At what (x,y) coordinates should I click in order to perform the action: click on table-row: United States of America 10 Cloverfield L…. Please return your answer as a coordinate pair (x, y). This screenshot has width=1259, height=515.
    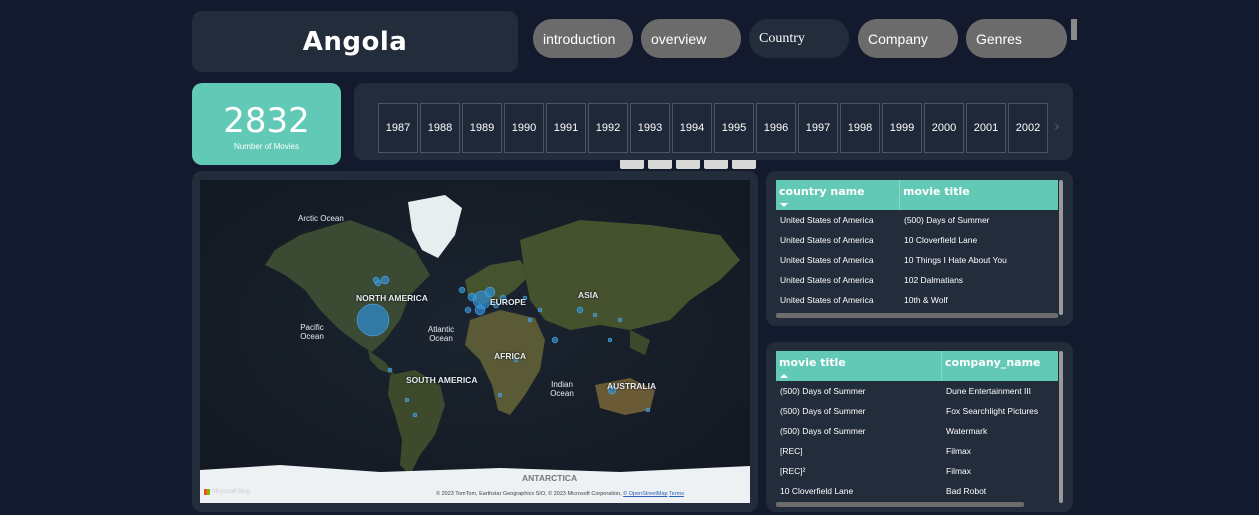
    Looking at the image, I should click on (917, 240).